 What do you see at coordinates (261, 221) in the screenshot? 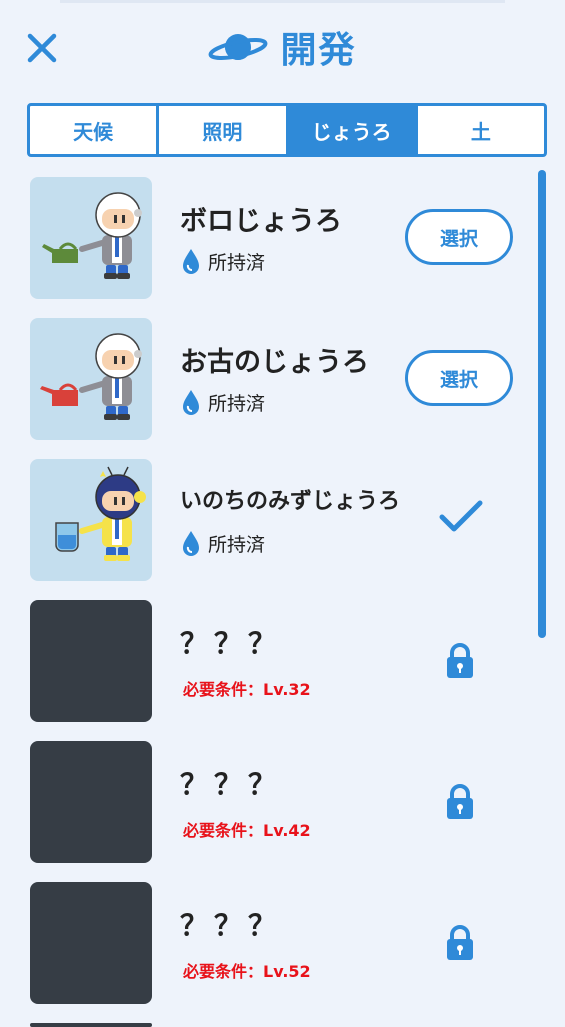
I see `item-name: ボロじょうろ` at bounding box center [261, 221].